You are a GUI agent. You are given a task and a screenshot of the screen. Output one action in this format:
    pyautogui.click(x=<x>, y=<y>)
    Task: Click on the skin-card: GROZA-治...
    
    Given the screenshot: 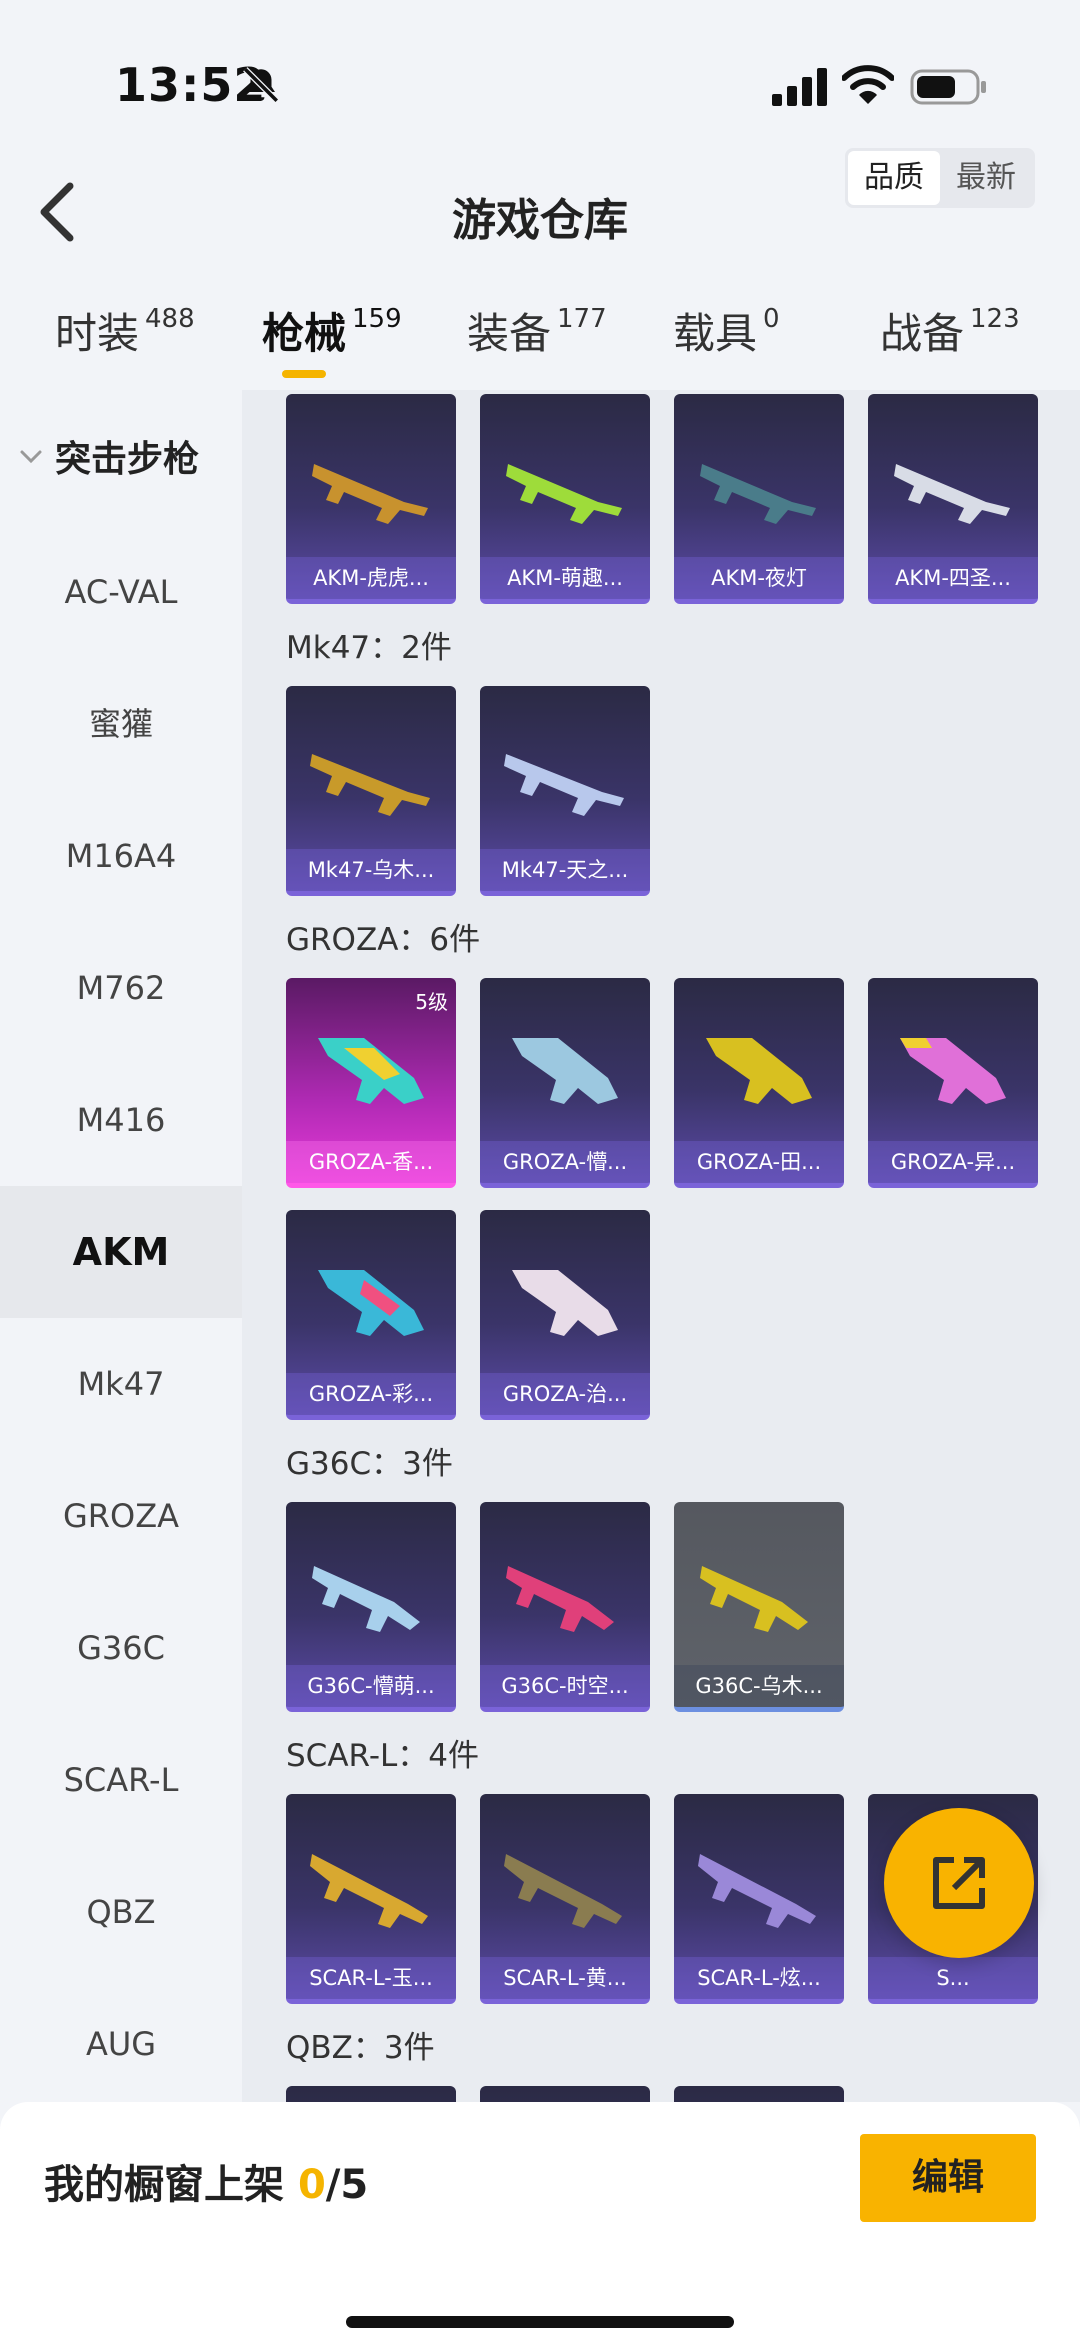 What is the action you would take?
    pyautogui.click(x=565, y=1315)
    